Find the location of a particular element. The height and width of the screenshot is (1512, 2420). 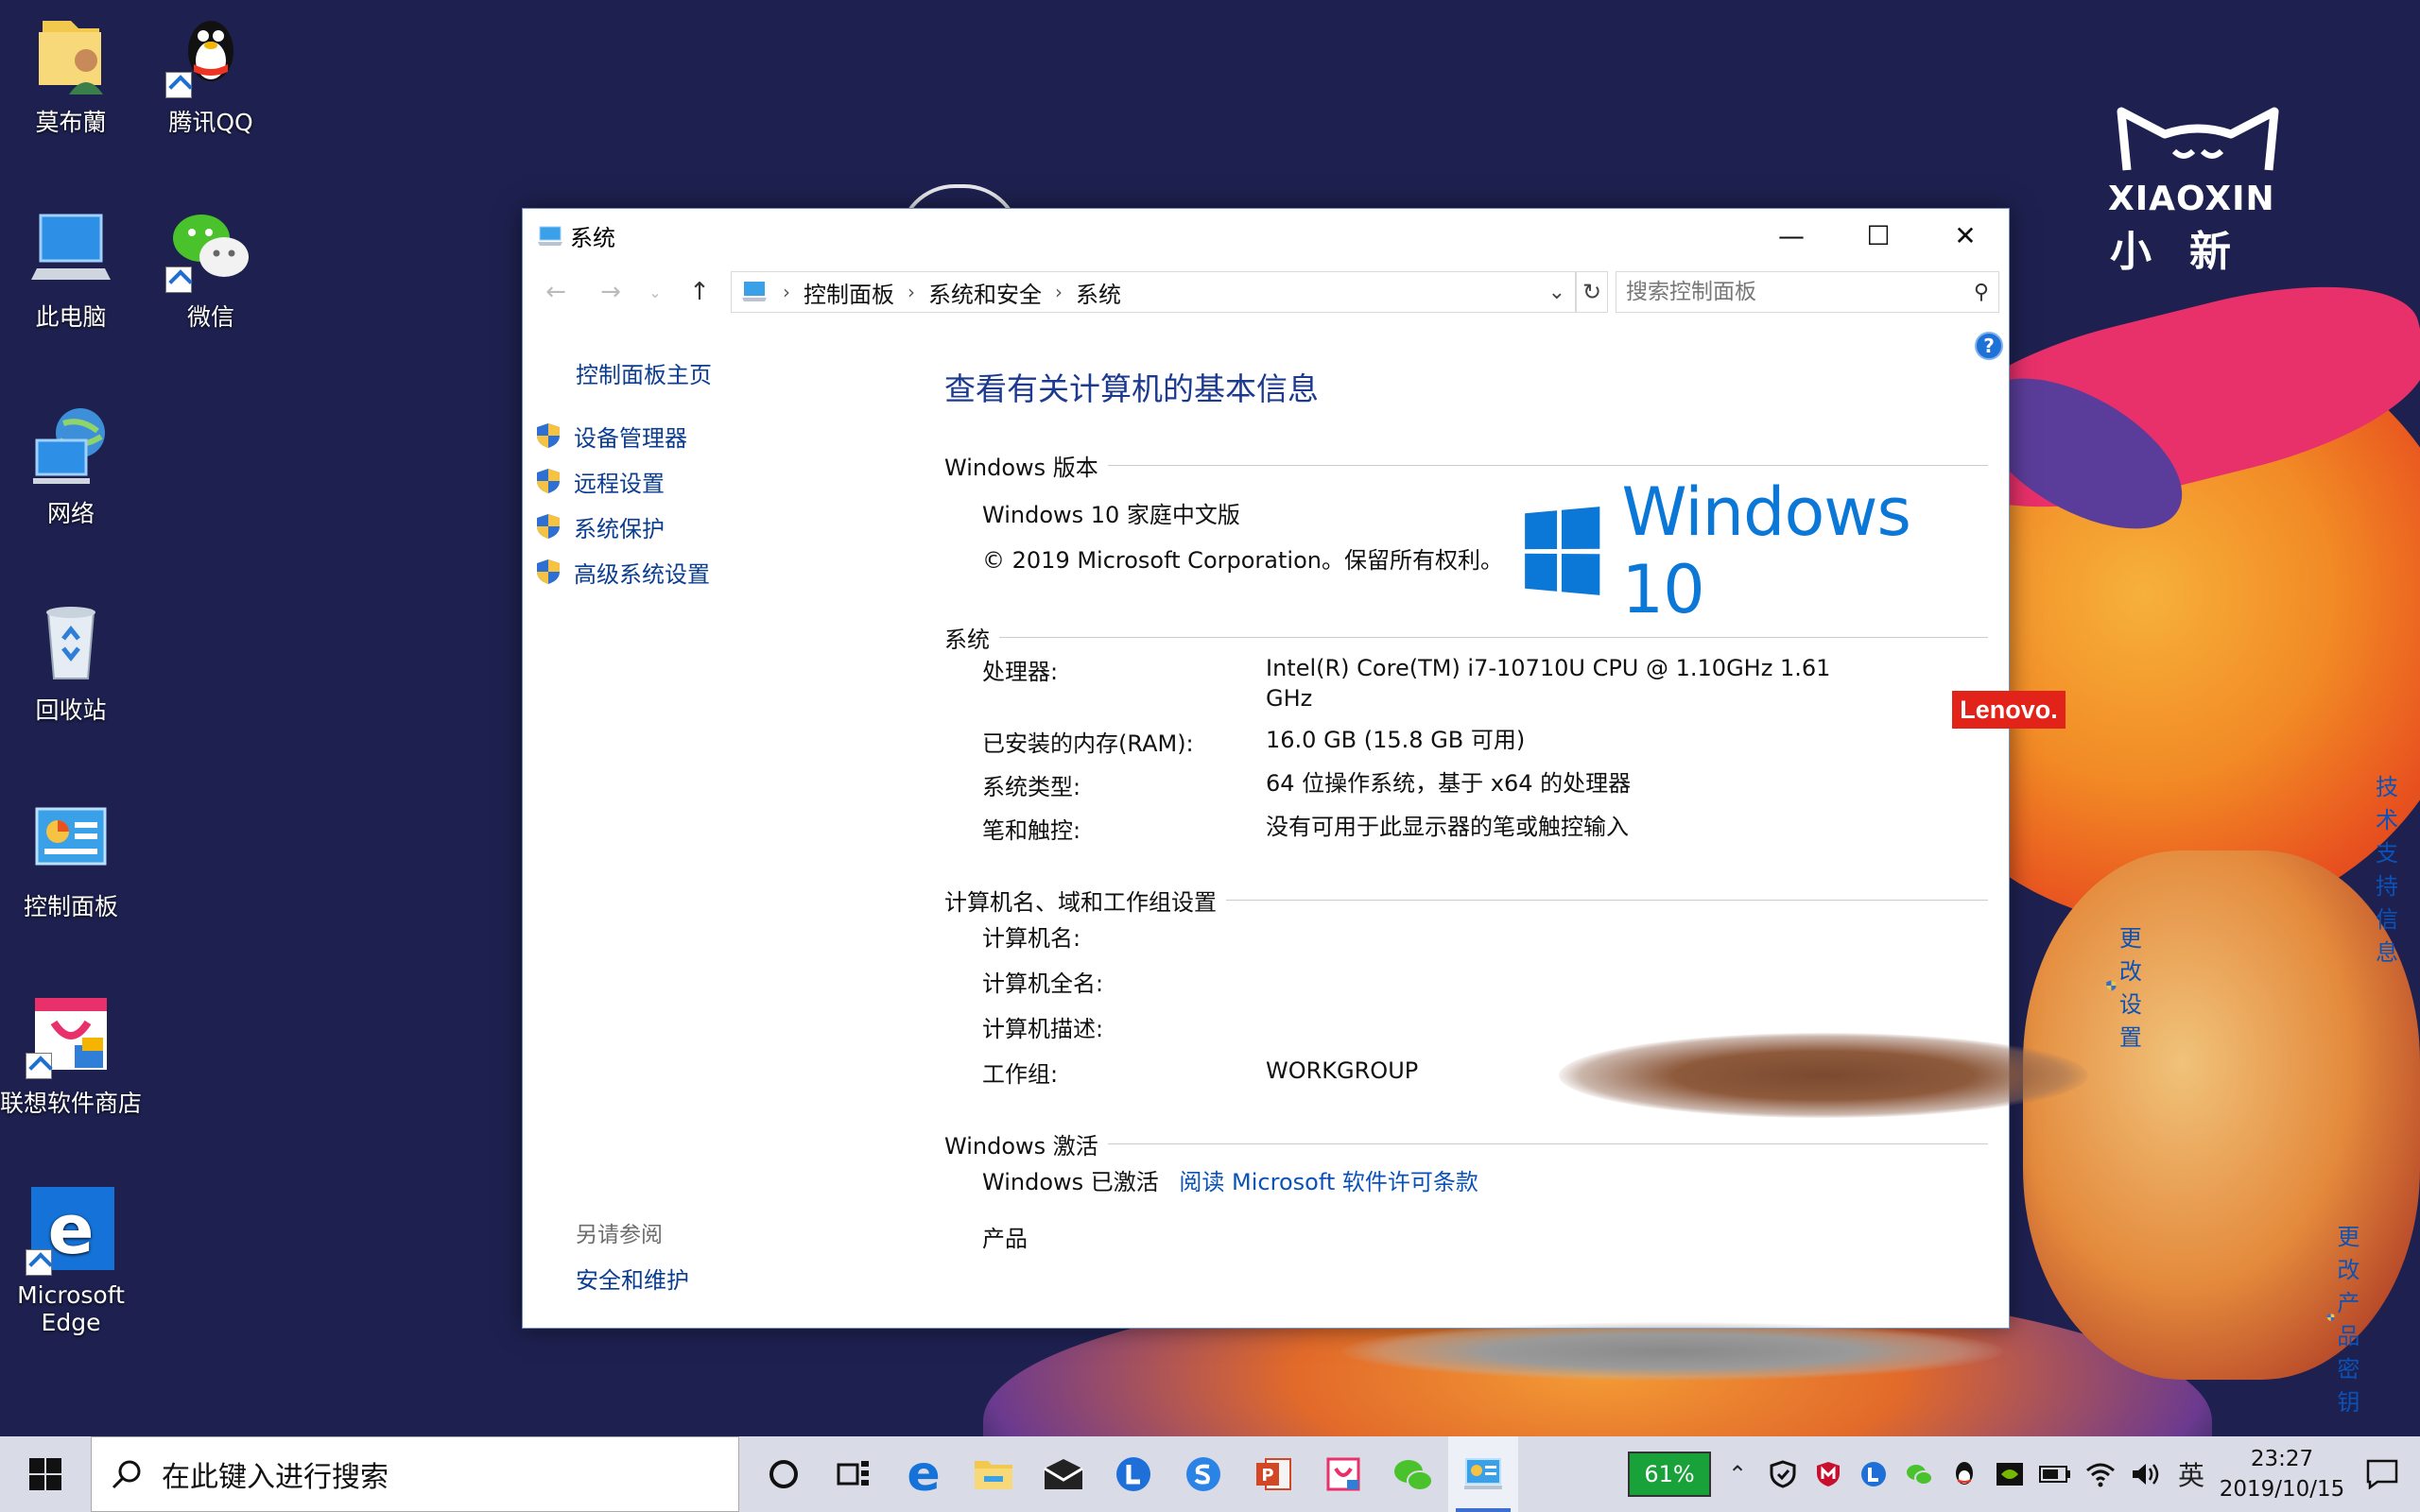

control-panel-small-icon is located at coordinates (754, 291).